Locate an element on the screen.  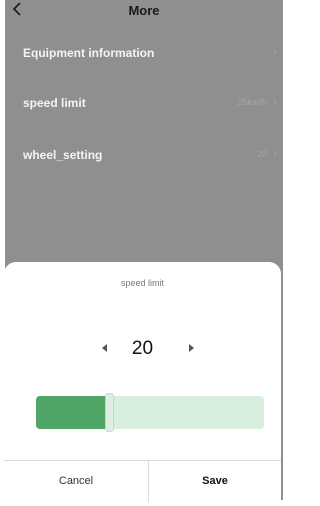
speed-slider is located at coordinates (150, 412).